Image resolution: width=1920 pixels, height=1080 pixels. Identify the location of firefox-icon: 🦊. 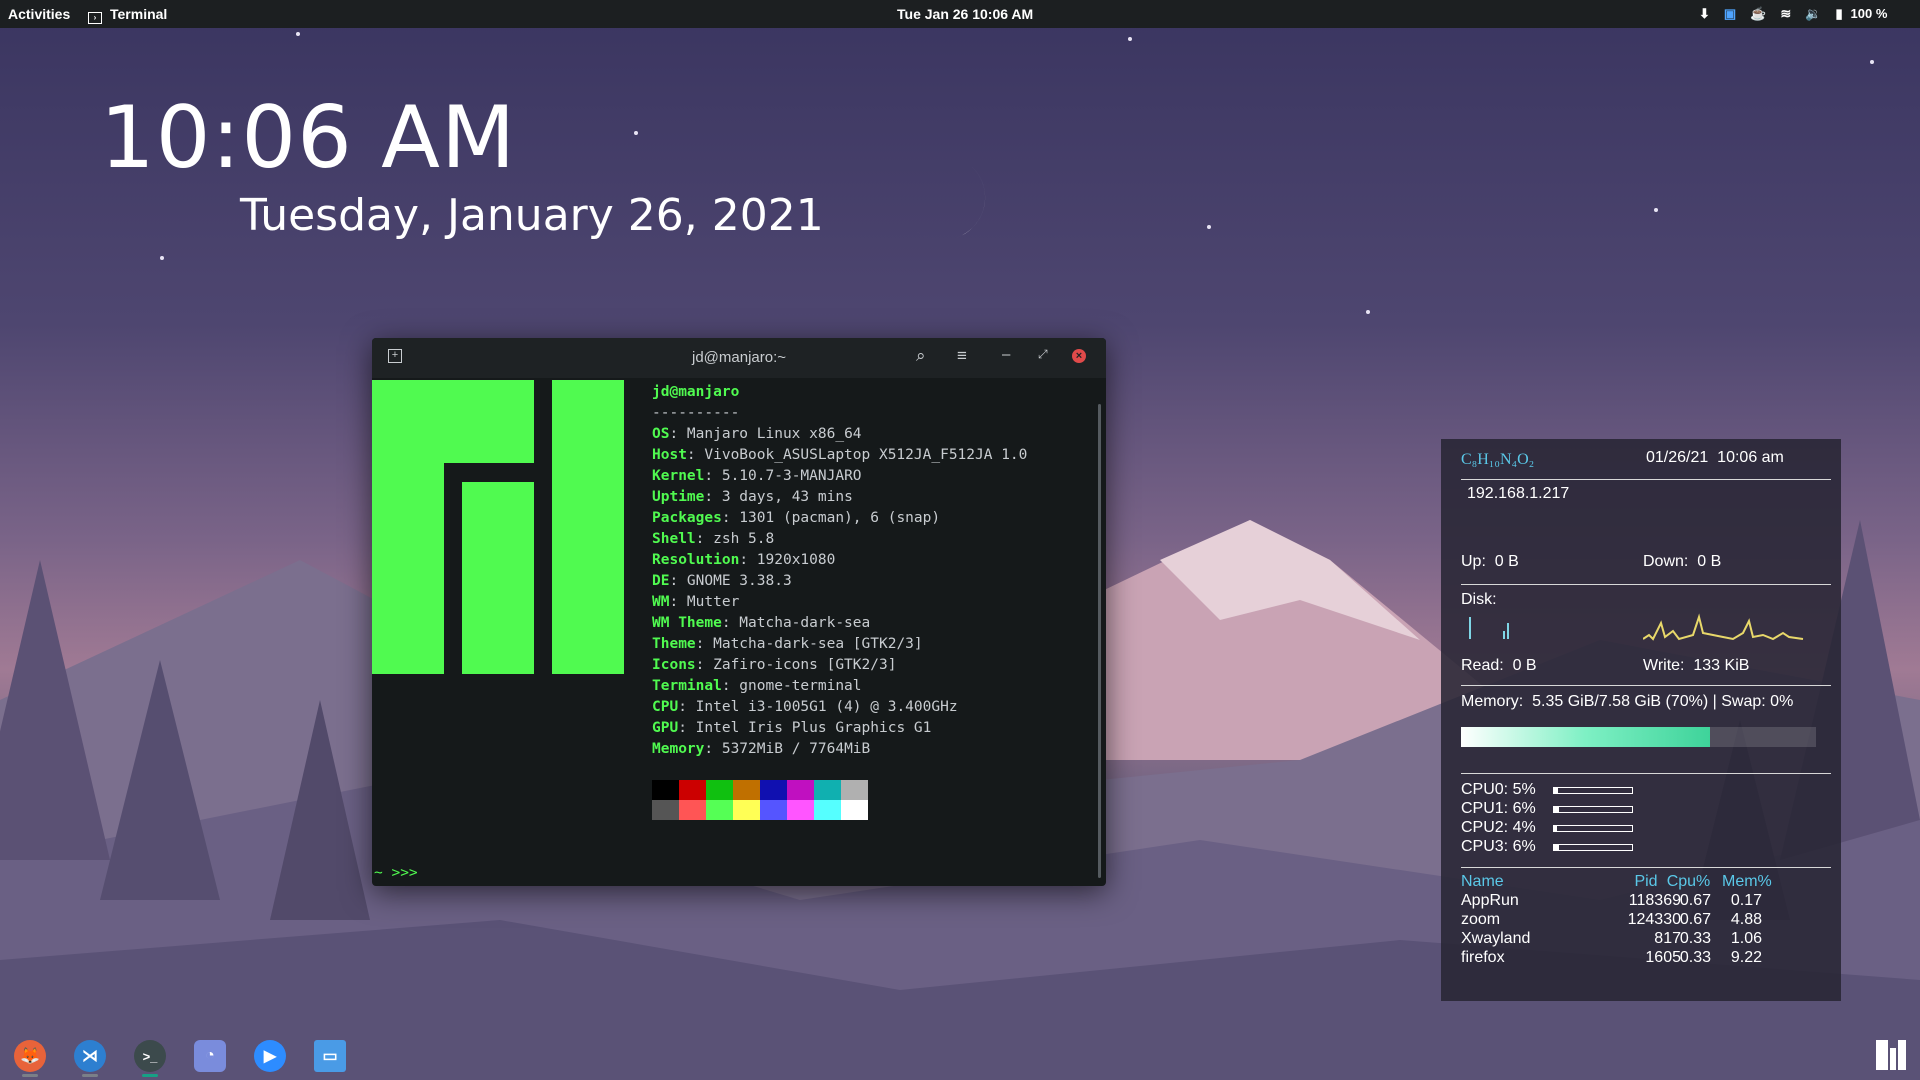
(30, 1056).